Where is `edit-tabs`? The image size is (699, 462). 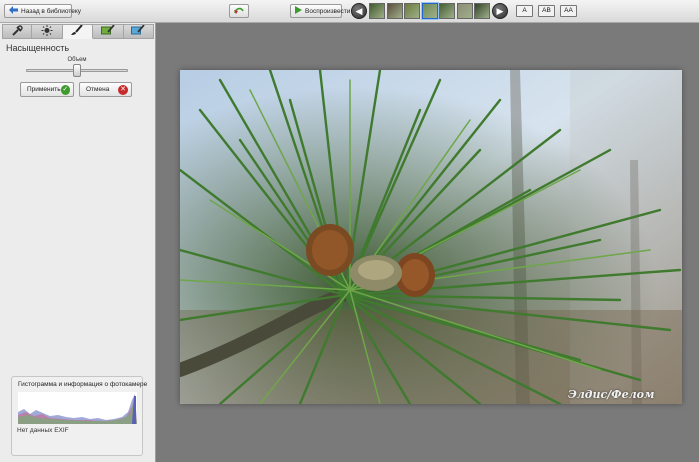 edit-tabs is located at coordinates (78, 31).